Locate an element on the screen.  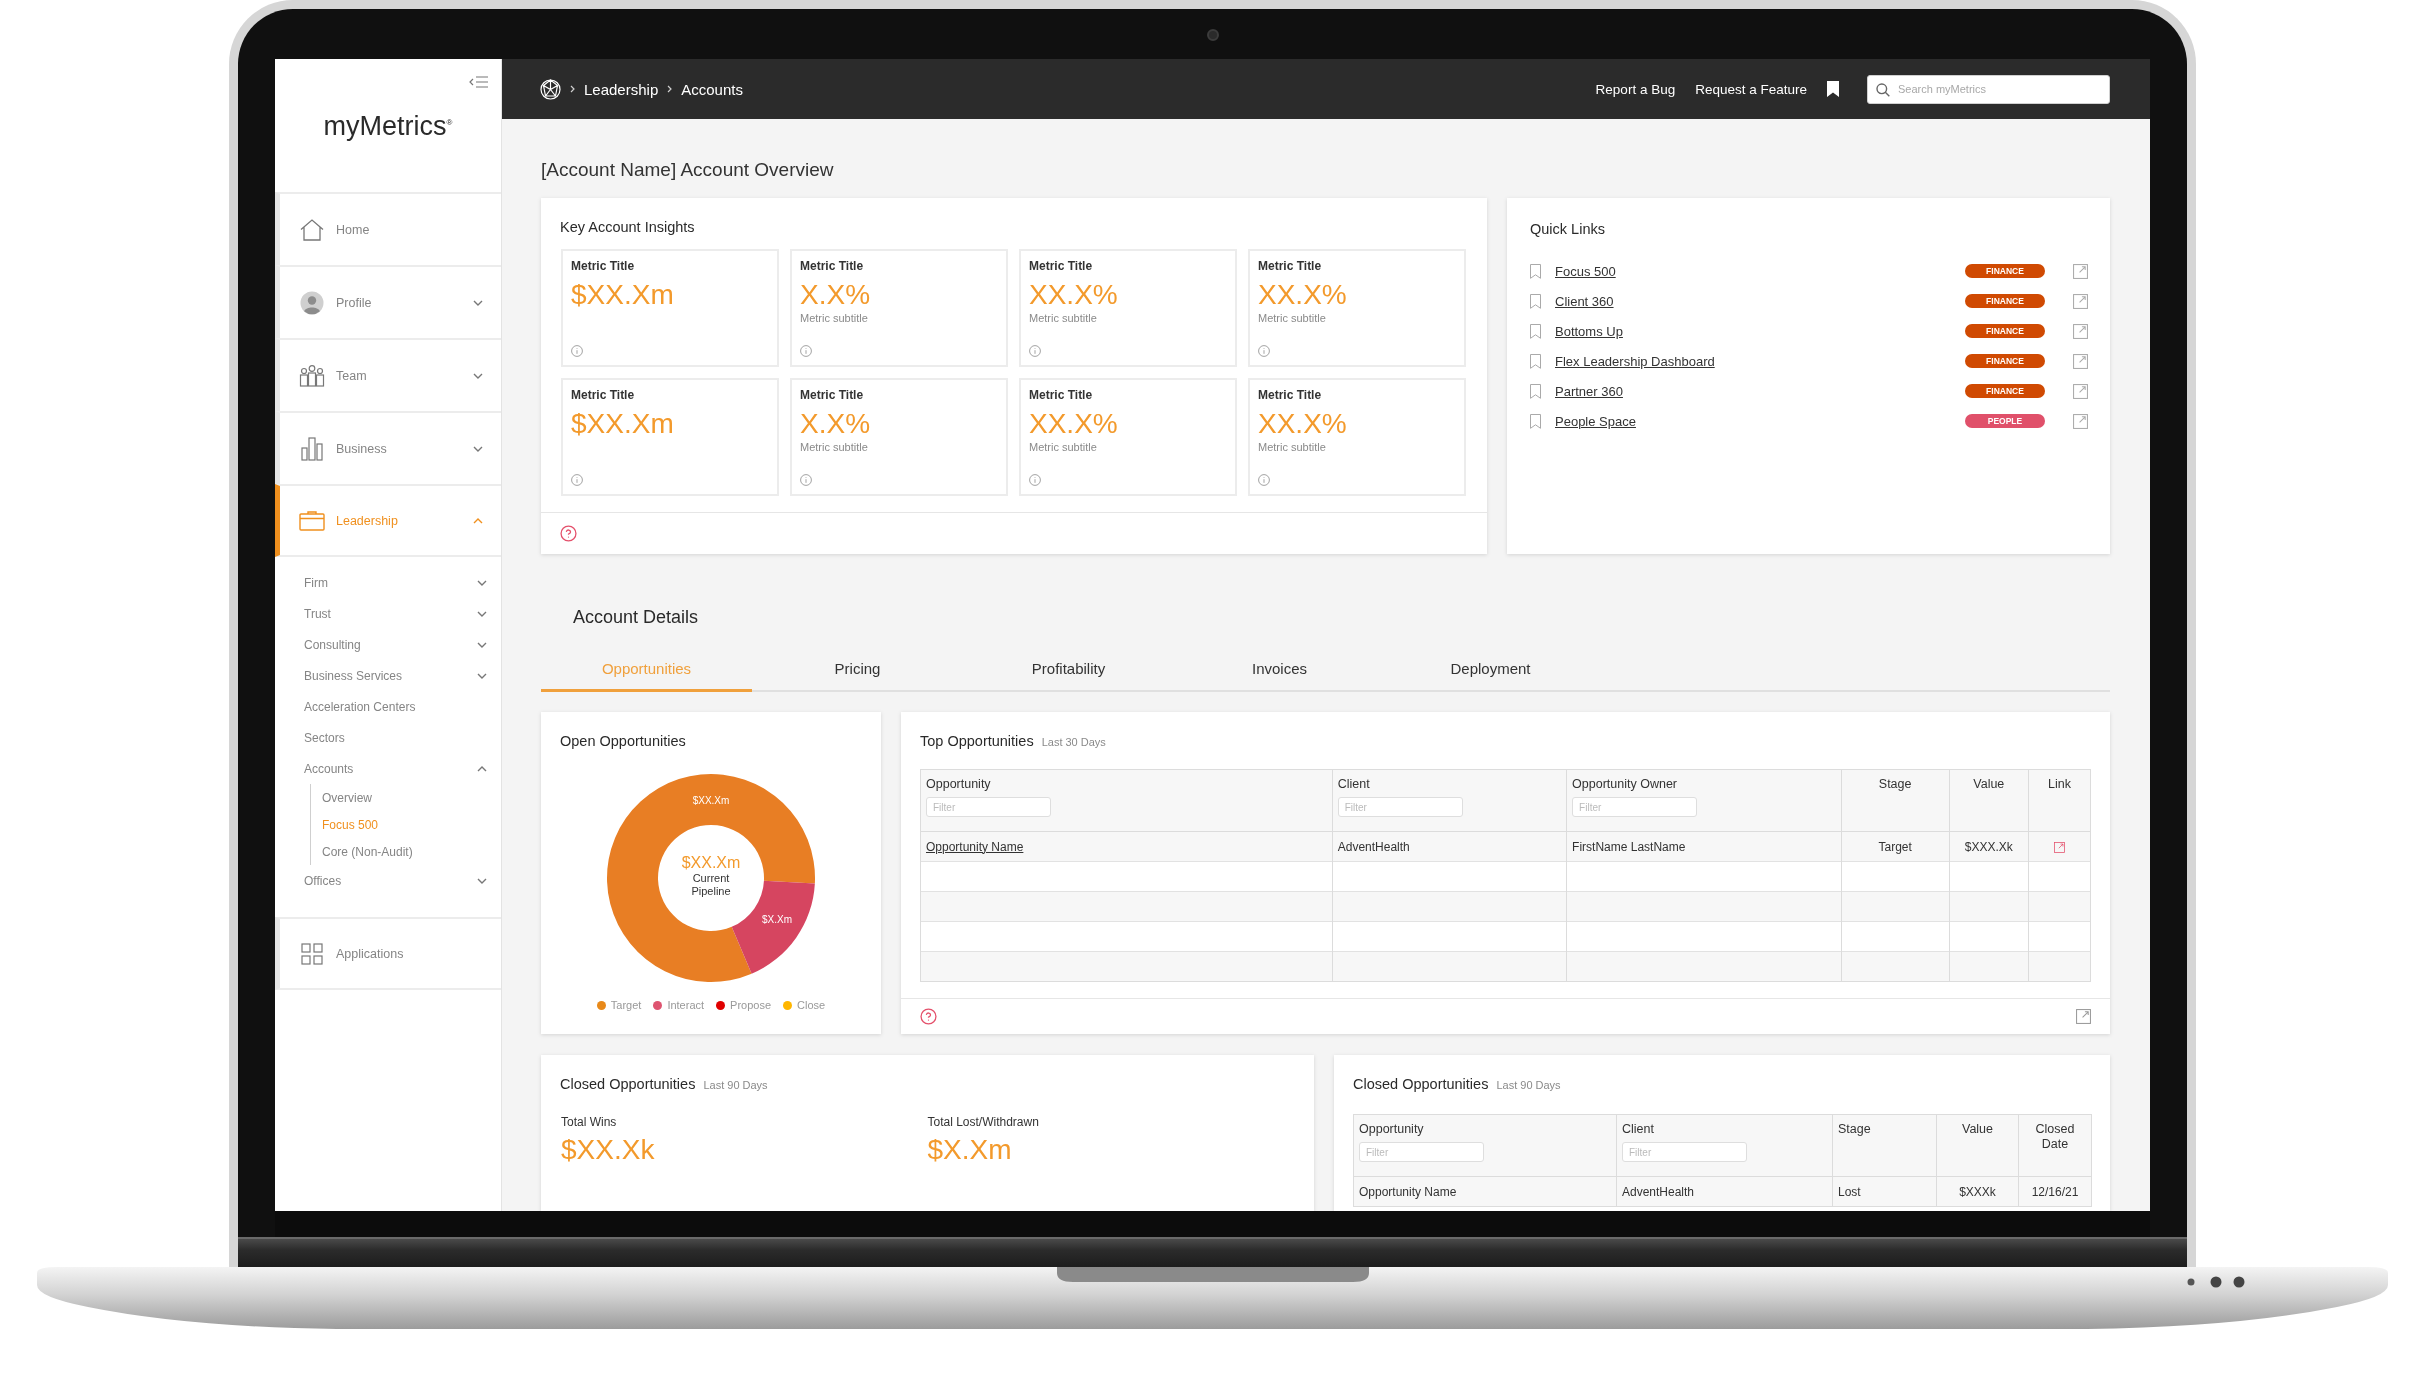
nav-item: Profile is located at coordinates (388, 301).